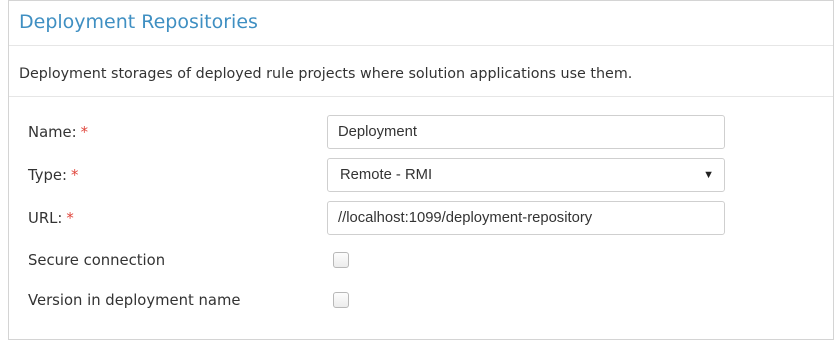 Image resolution: width=840 pixels, height=345 pixels. I want to click on name-input, so click(526, 132).